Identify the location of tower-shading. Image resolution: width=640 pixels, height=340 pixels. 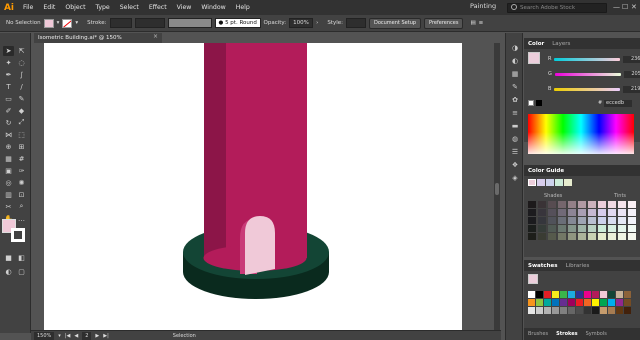
(215, 150).